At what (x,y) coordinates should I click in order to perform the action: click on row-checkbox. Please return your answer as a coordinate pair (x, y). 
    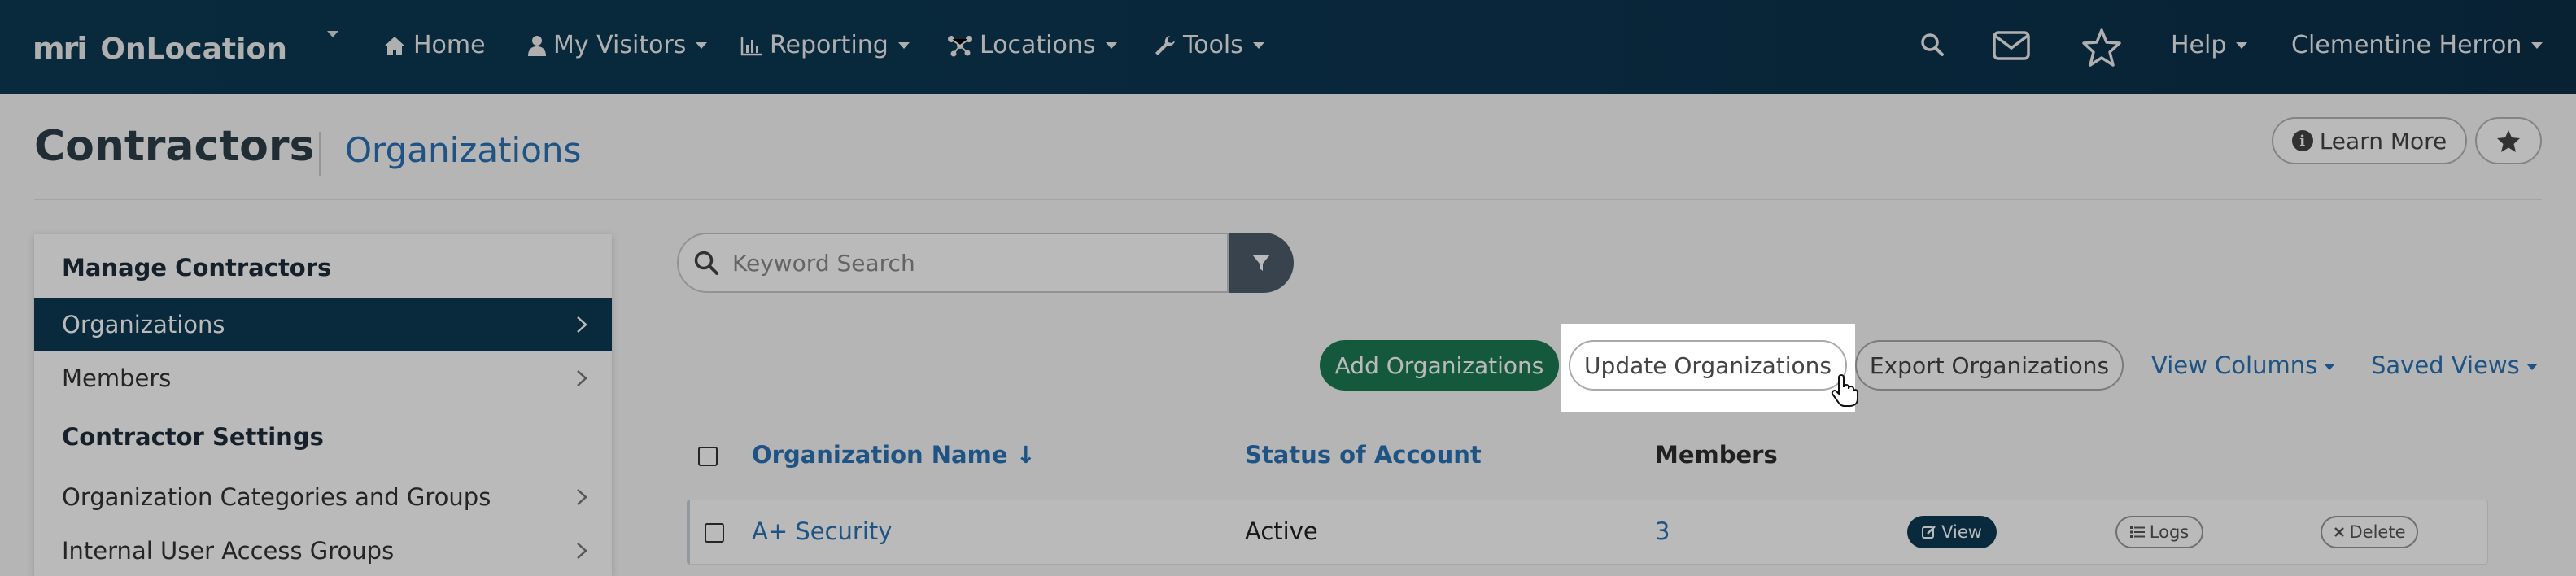
    Looking at the image, I should click on (714, 533).